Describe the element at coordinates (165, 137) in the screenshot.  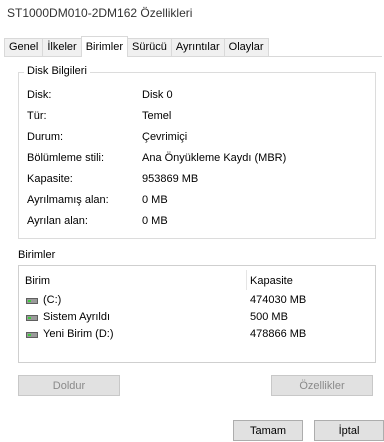
I see `status-value: Çevrimiçi` at that location.